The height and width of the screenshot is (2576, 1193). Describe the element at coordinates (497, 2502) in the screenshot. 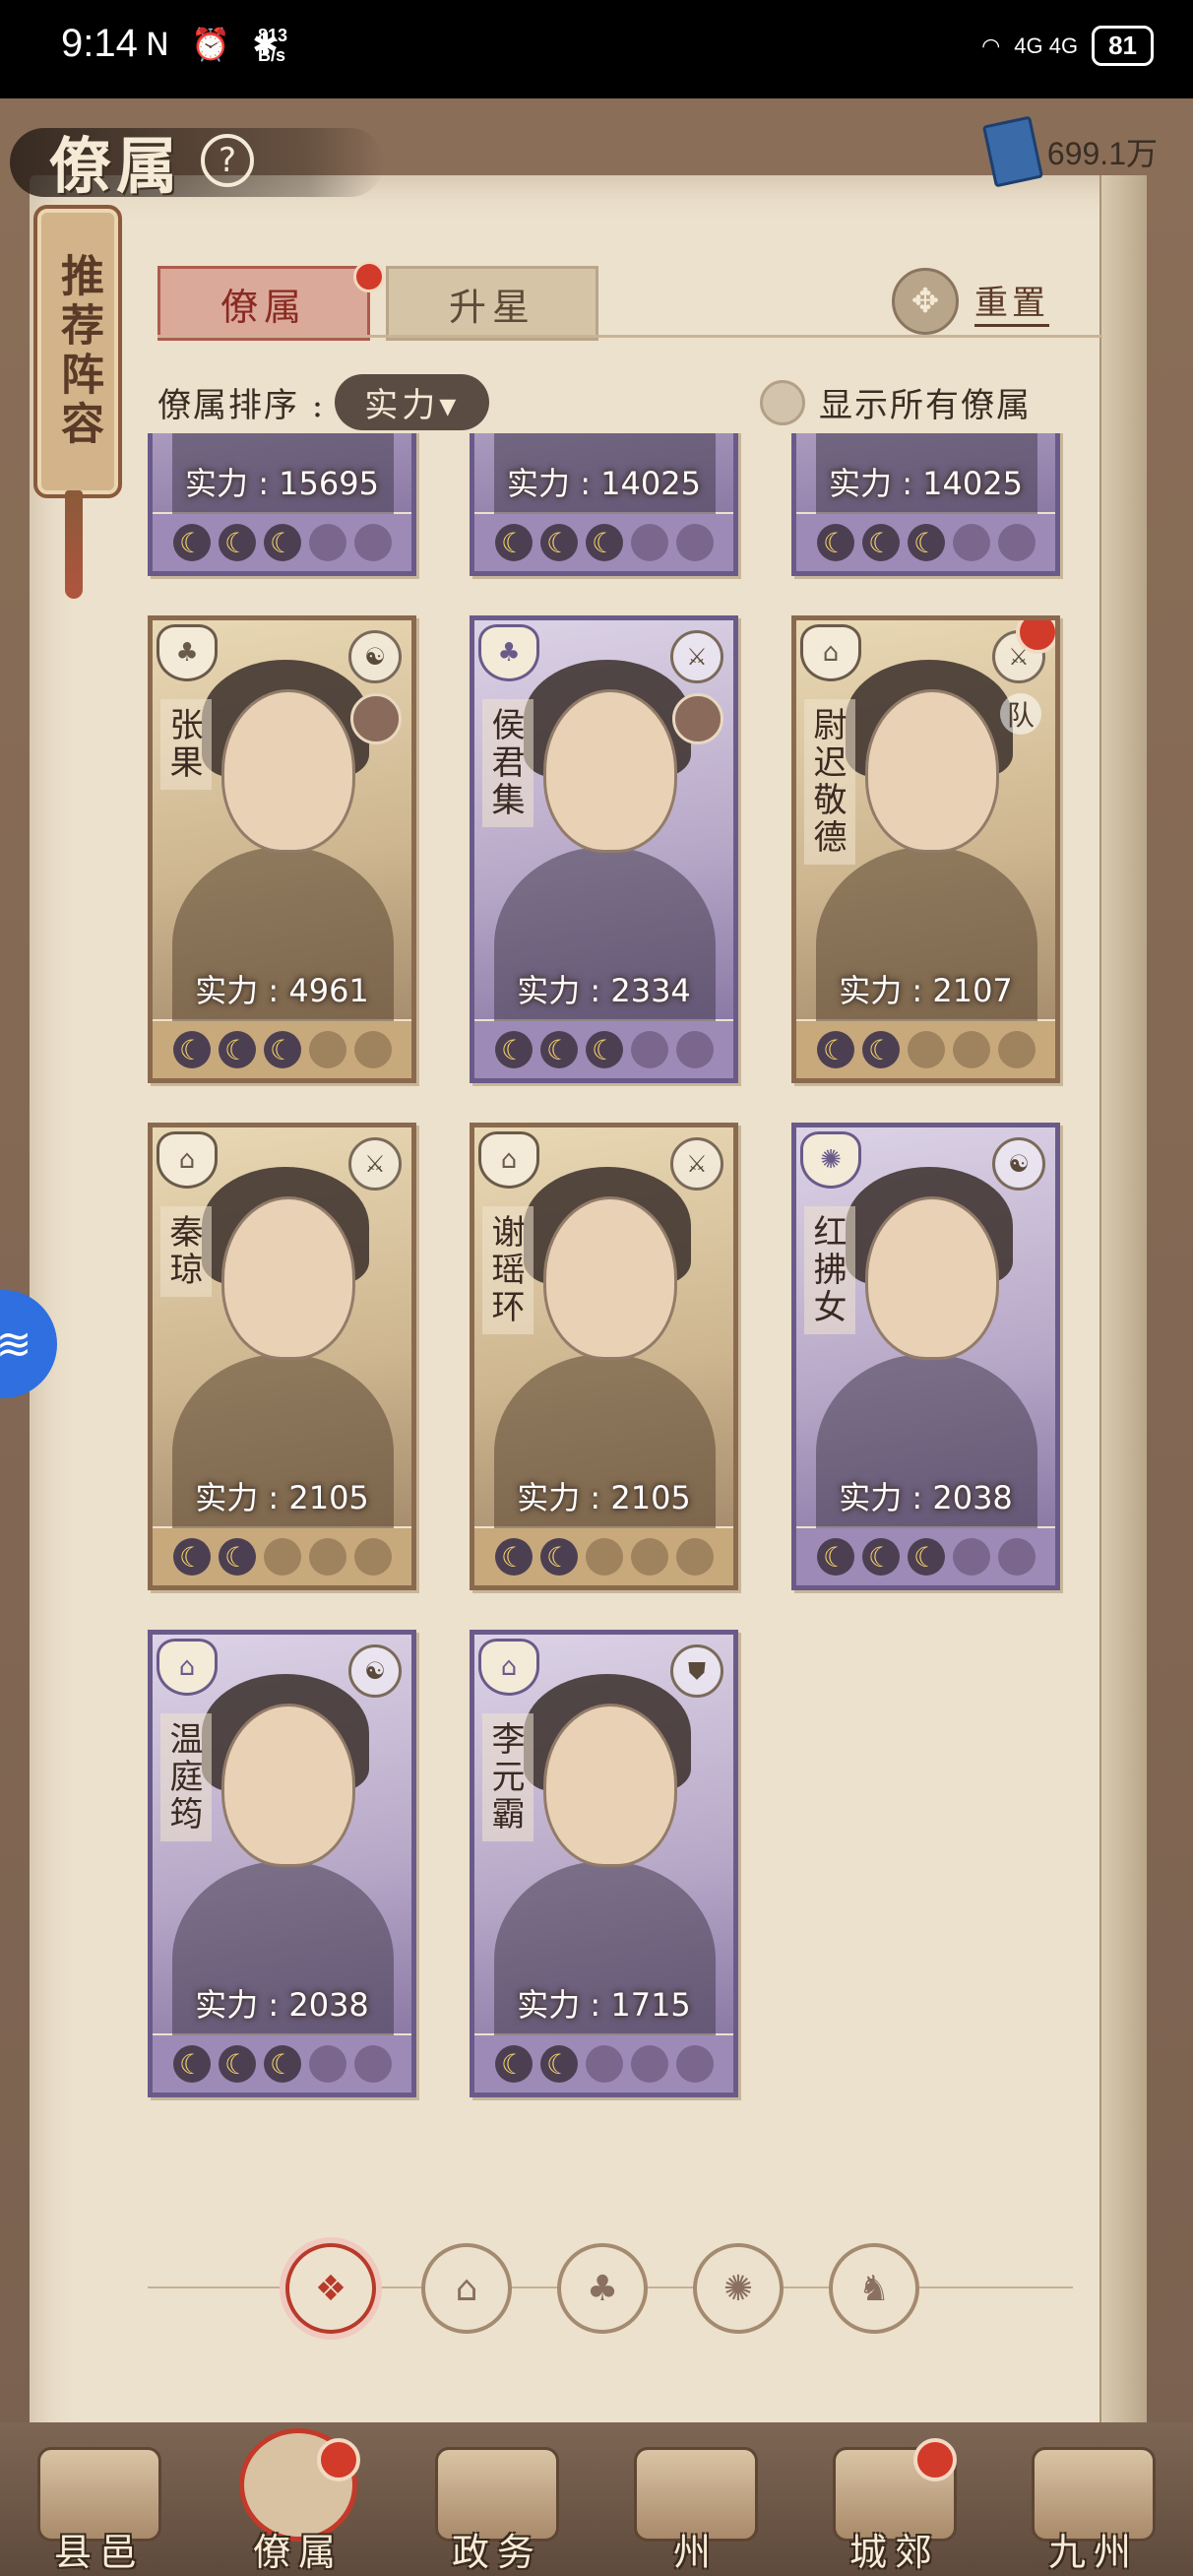

I see `nav-item: 政务` at that location.